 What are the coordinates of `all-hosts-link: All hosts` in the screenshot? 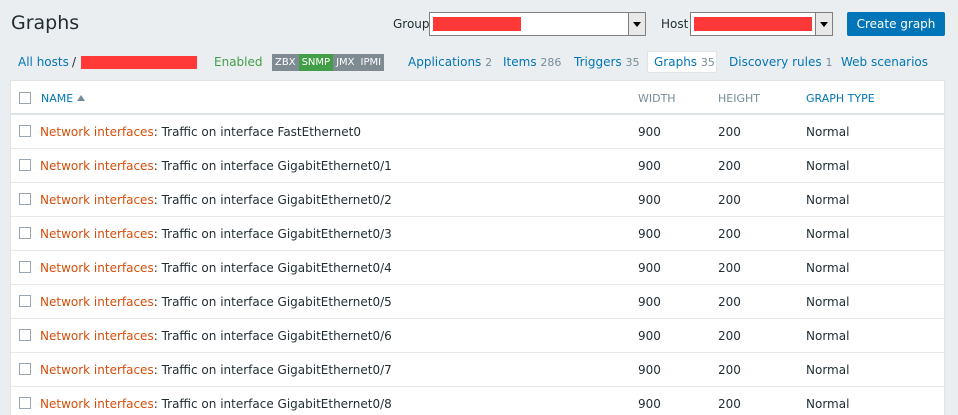 It's located at (43, 62).